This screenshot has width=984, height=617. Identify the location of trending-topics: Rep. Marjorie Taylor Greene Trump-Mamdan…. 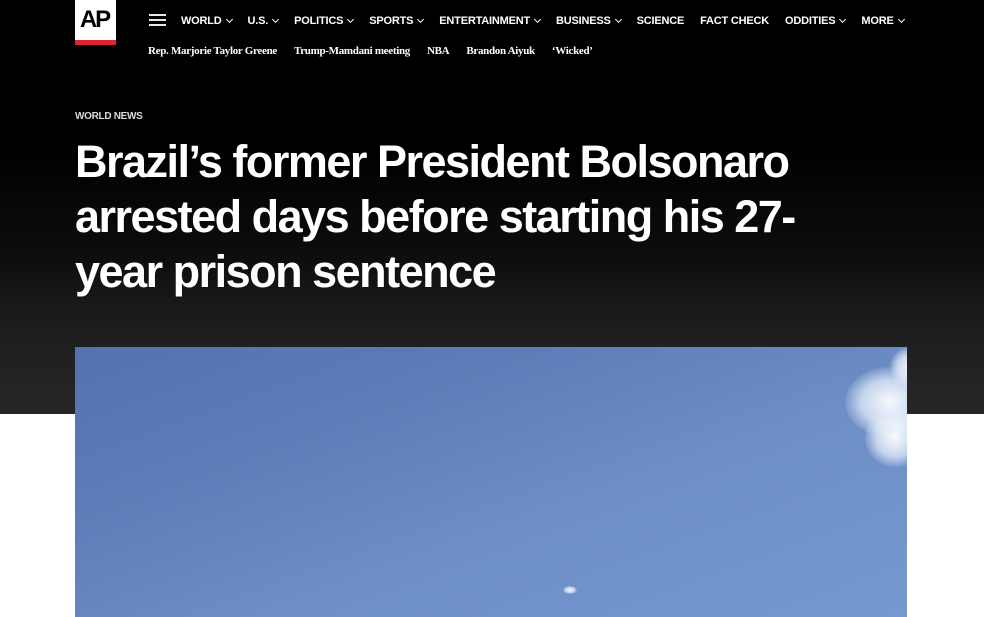
(379, 51).